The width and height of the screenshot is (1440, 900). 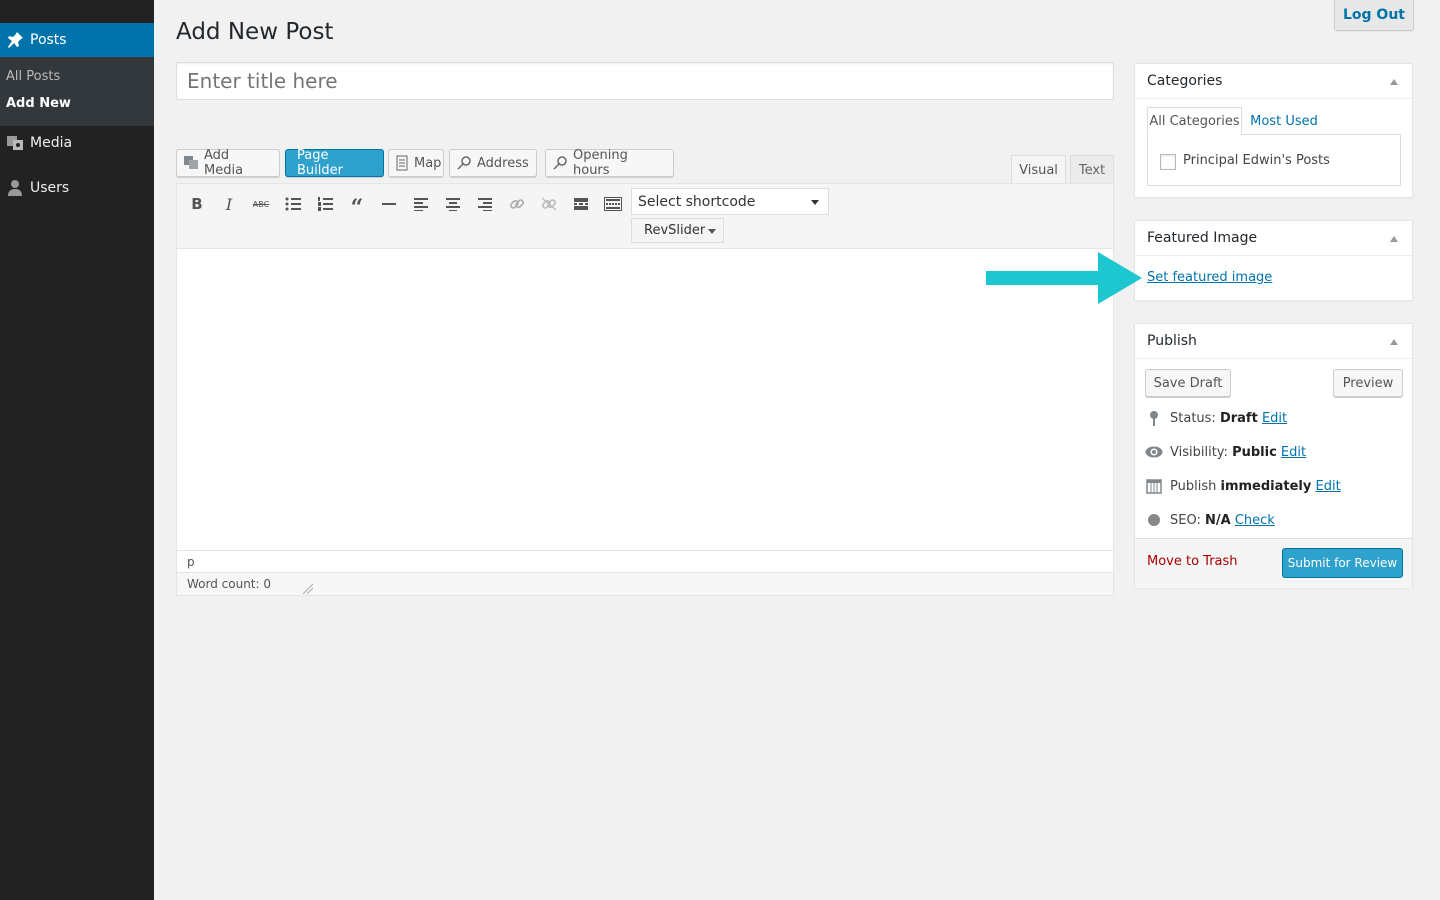 What do you see at coordinates (77, 450) in the screenshot?
I see `admin-sidebar: Posts All Posts Add New Media Users` at bounding box center [77, 450].